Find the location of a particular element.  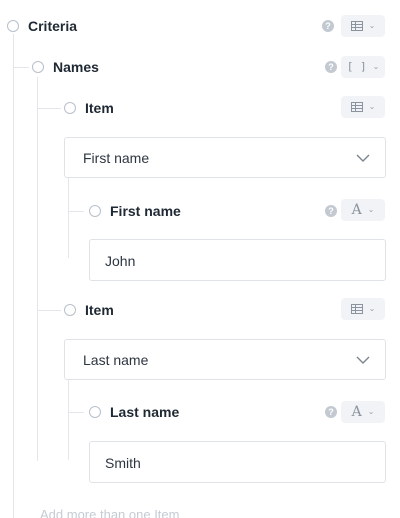

first-name-input: John is located at coordinates (237, 260).